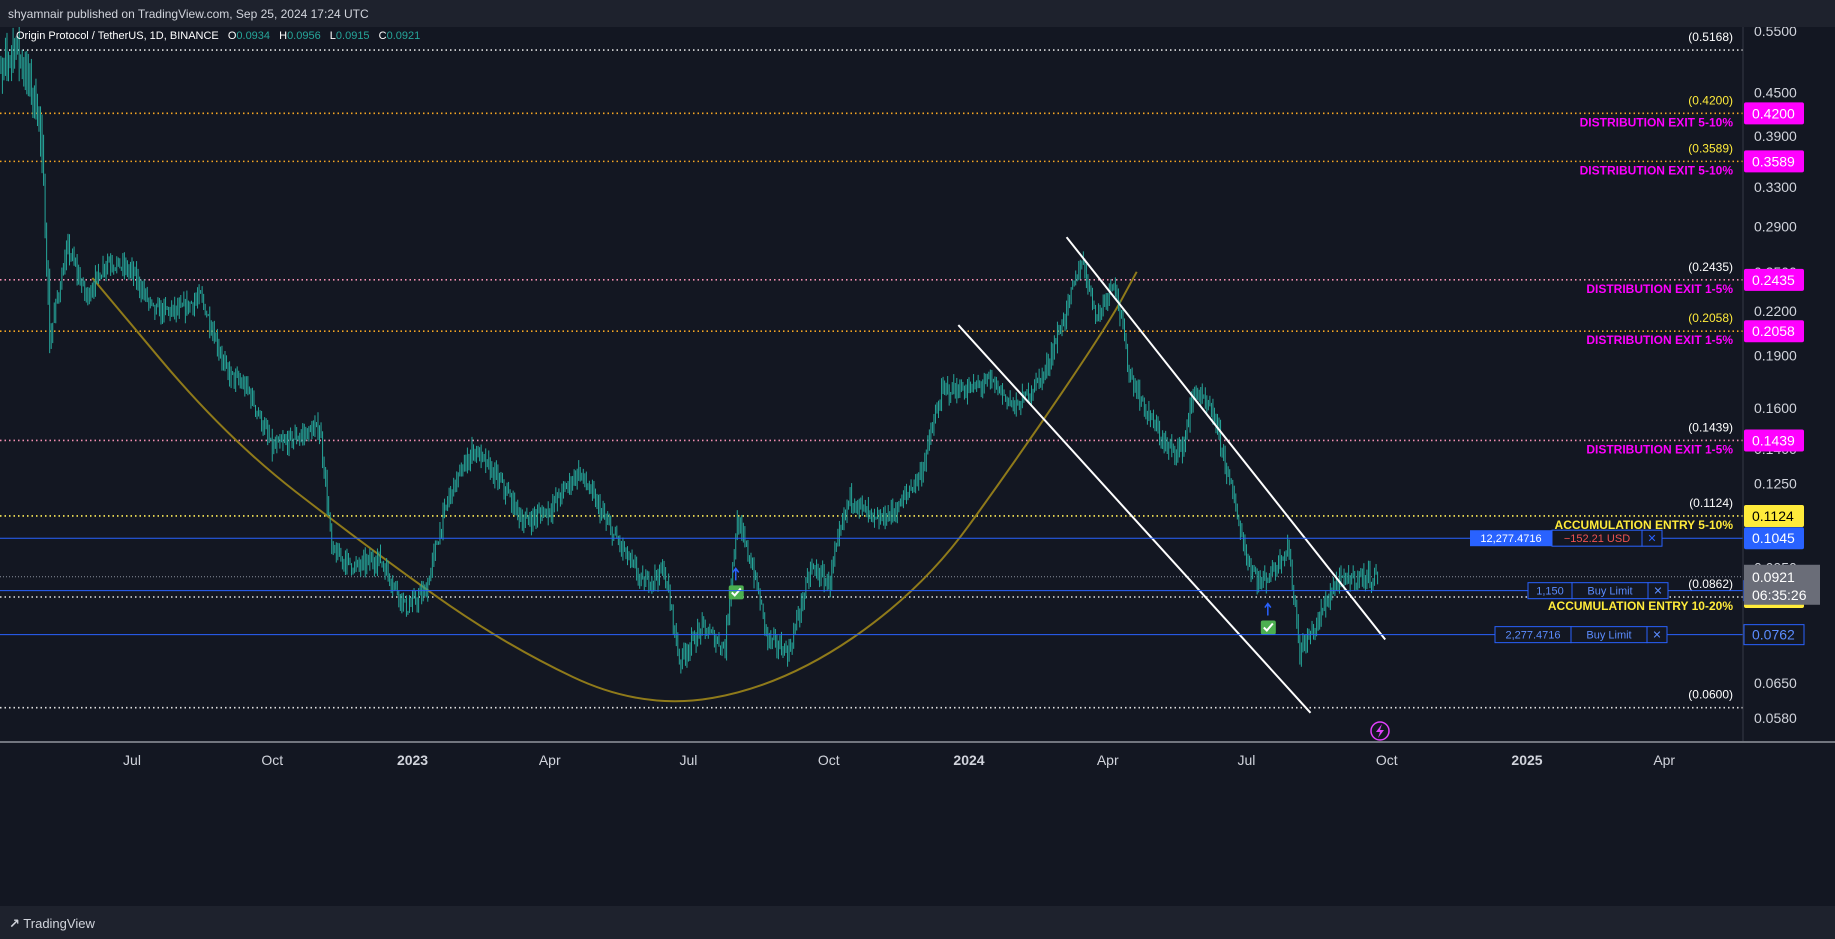  Describe the element at coordinates (117, 36) in the screenshot. I see `symbol-title: Origin Protocol / TetherUS, 1D, BINANCE` at that location.